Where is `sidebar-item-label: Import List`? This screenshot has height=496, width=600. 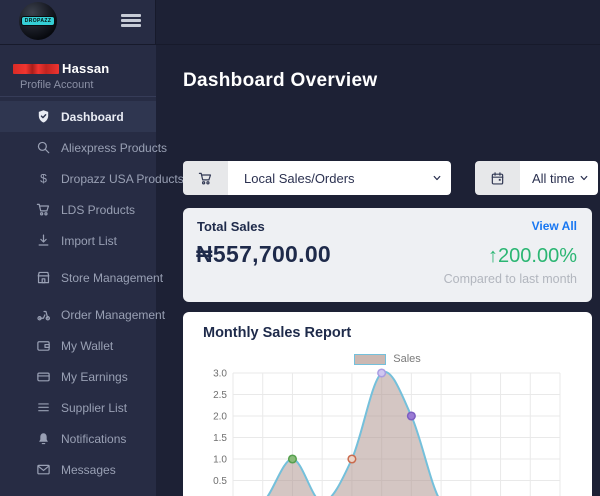 sidebar-item-label: Import List is located at coordinates (89, 240).